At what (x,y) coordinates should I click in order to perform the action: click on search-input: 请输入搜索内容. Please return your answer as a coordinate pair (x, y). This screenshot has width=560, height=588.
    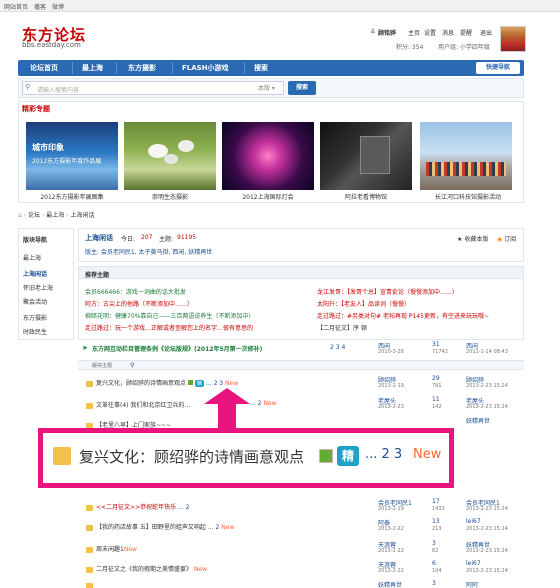
    Looking at the image, I should click on (153, 88).